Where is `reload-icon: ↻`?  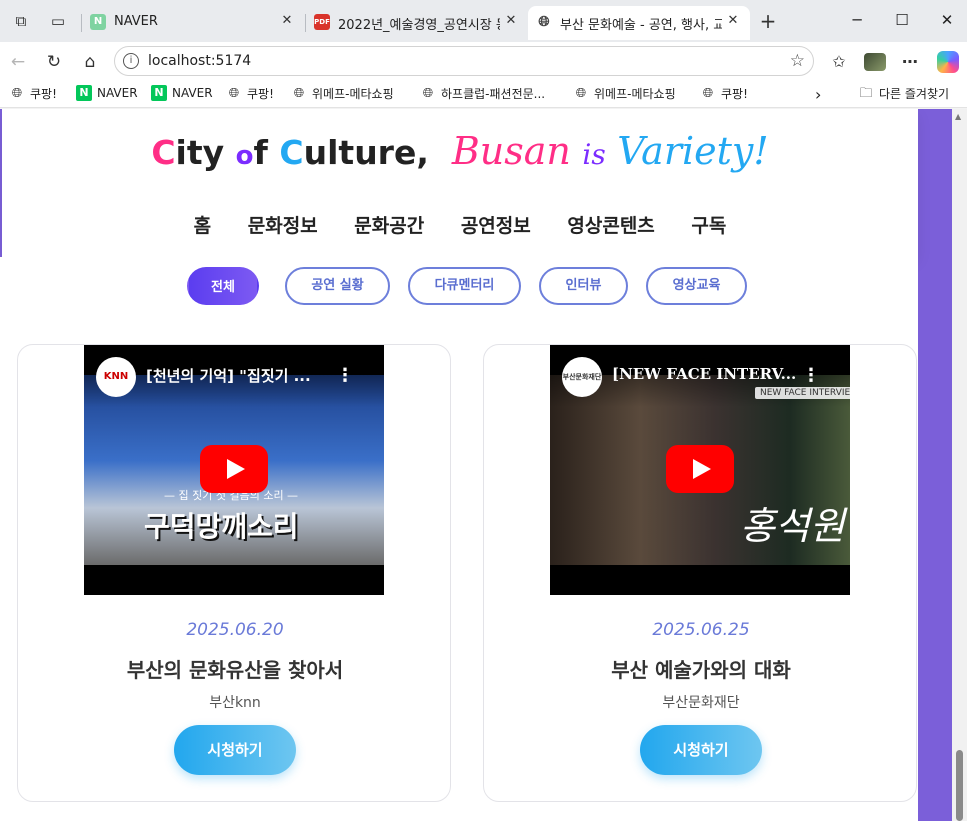
reload-icon: ↻ is located at coordinates (54, 62).